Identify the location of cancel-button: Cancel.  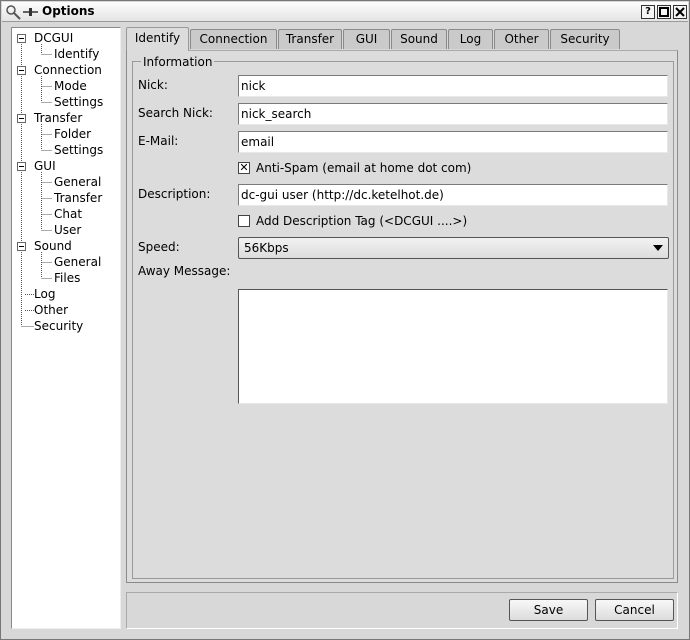
(634, 610).